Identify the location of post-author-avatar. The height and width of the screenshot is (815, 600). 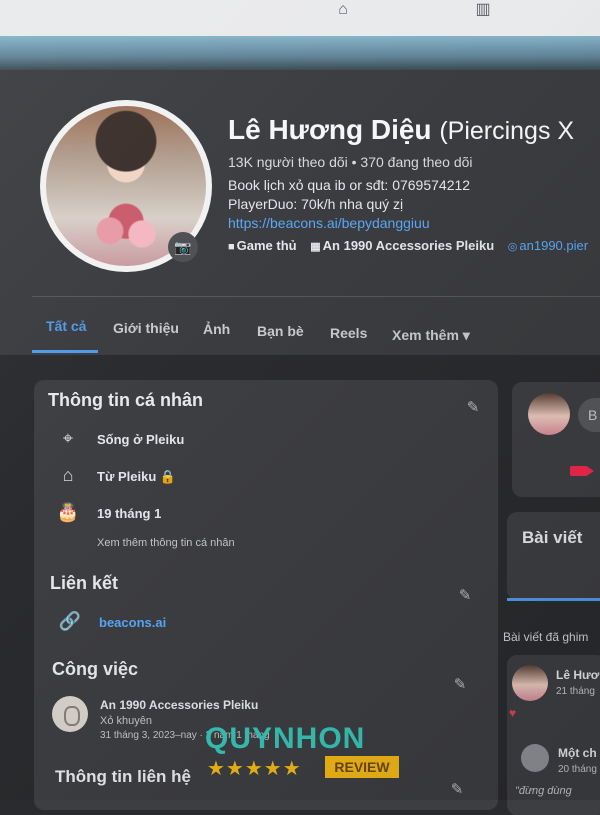
(530, 683).